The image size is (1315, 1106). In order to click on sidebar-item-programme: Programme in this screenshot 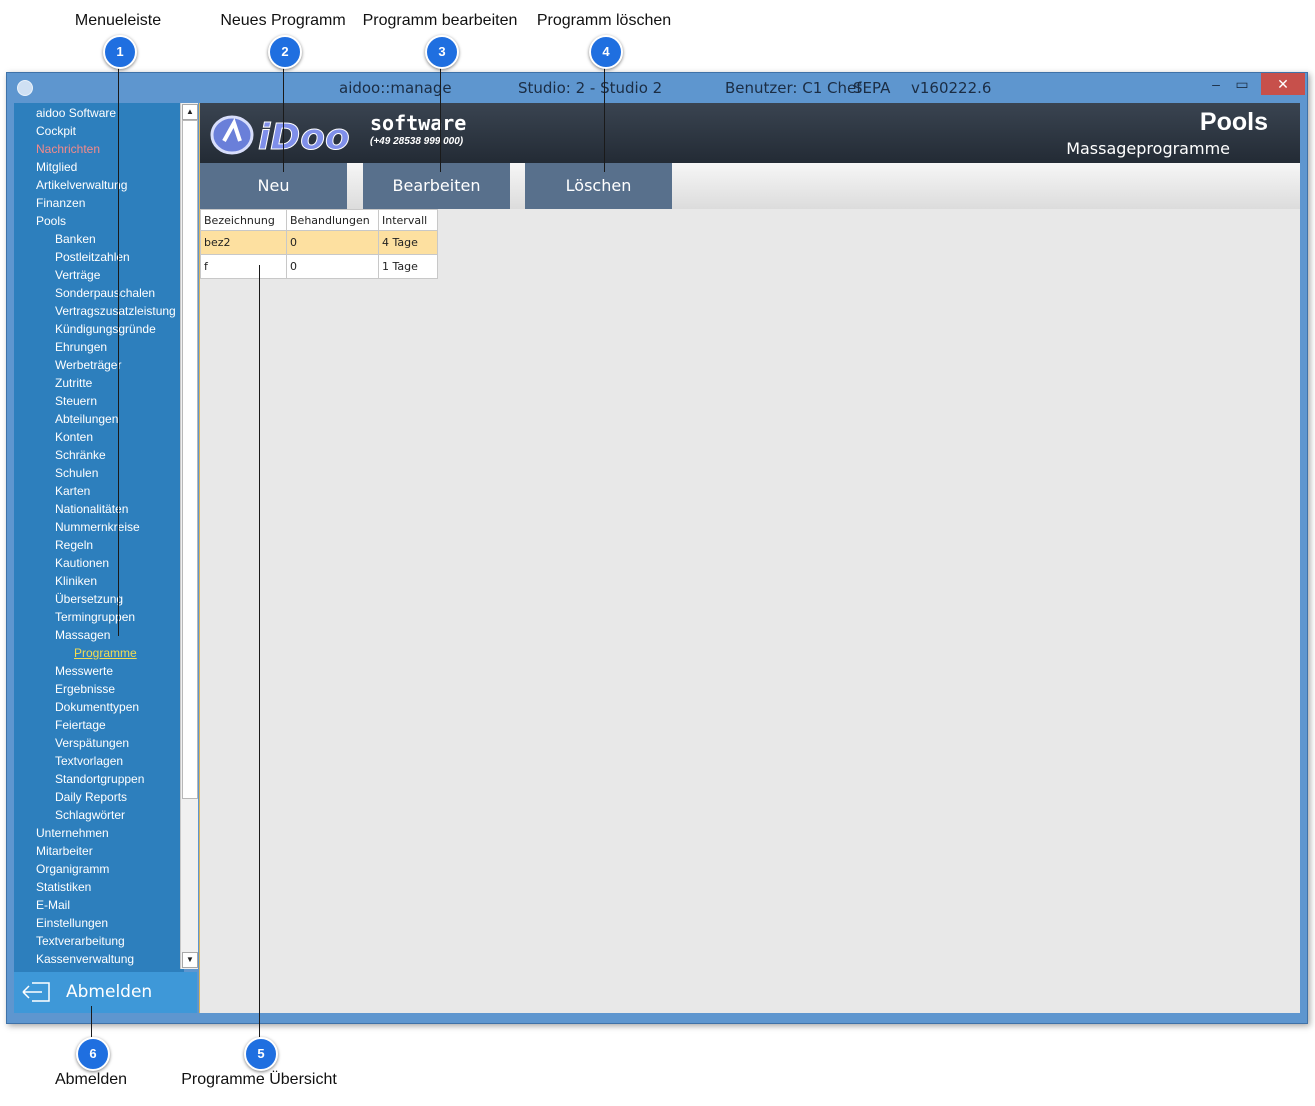, I will do `click(105, 653)`.